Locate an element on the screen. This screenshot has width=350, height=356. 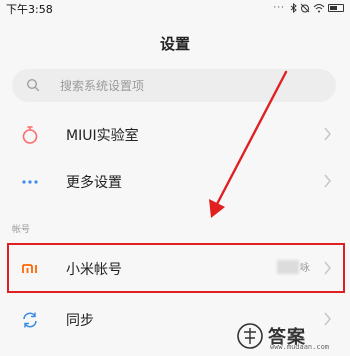
highlight-box is located at coordinates (176, 268).